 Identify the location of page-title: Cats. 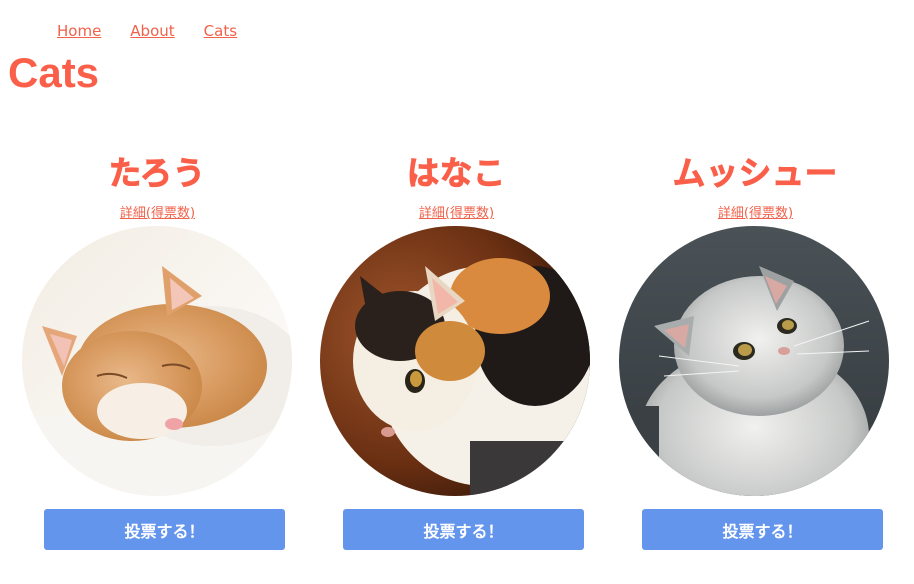
(54, 72).